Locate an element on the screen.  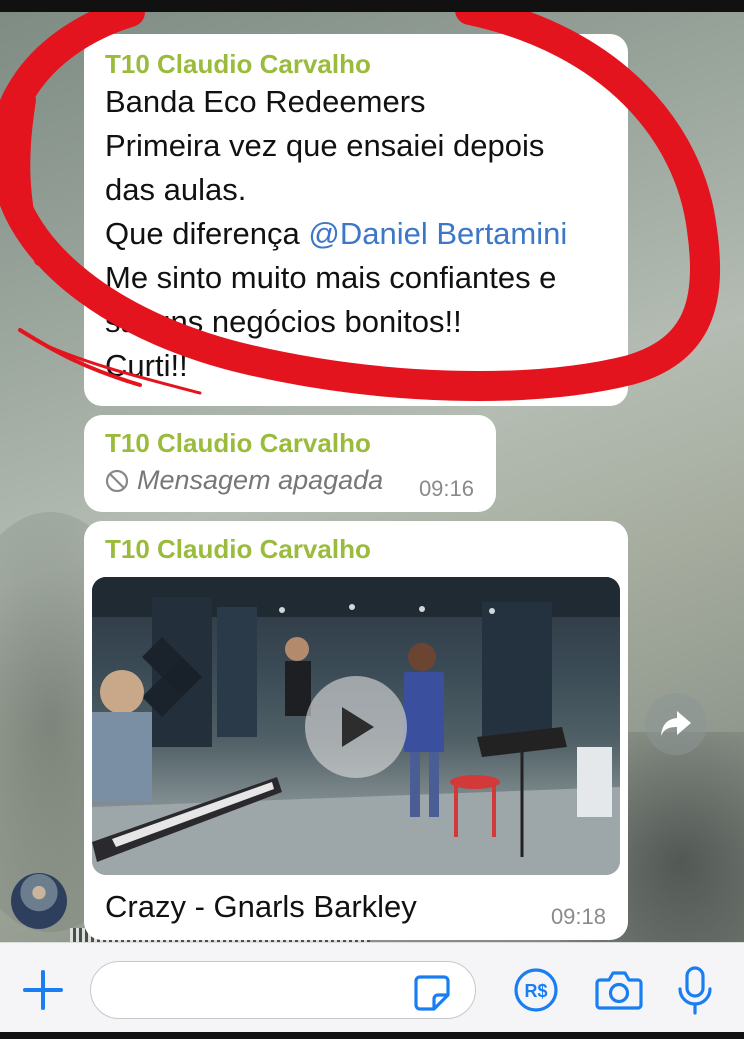
microphone-button is located at coordinates (695, 991).